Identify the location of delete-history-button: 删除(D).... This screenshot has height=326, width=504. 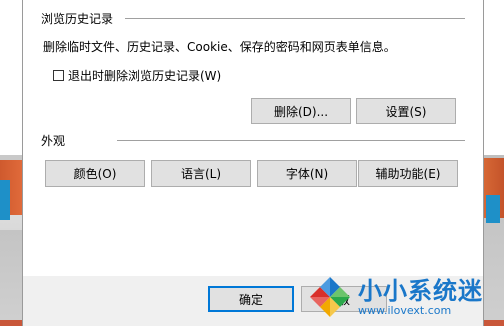
(301, 111).